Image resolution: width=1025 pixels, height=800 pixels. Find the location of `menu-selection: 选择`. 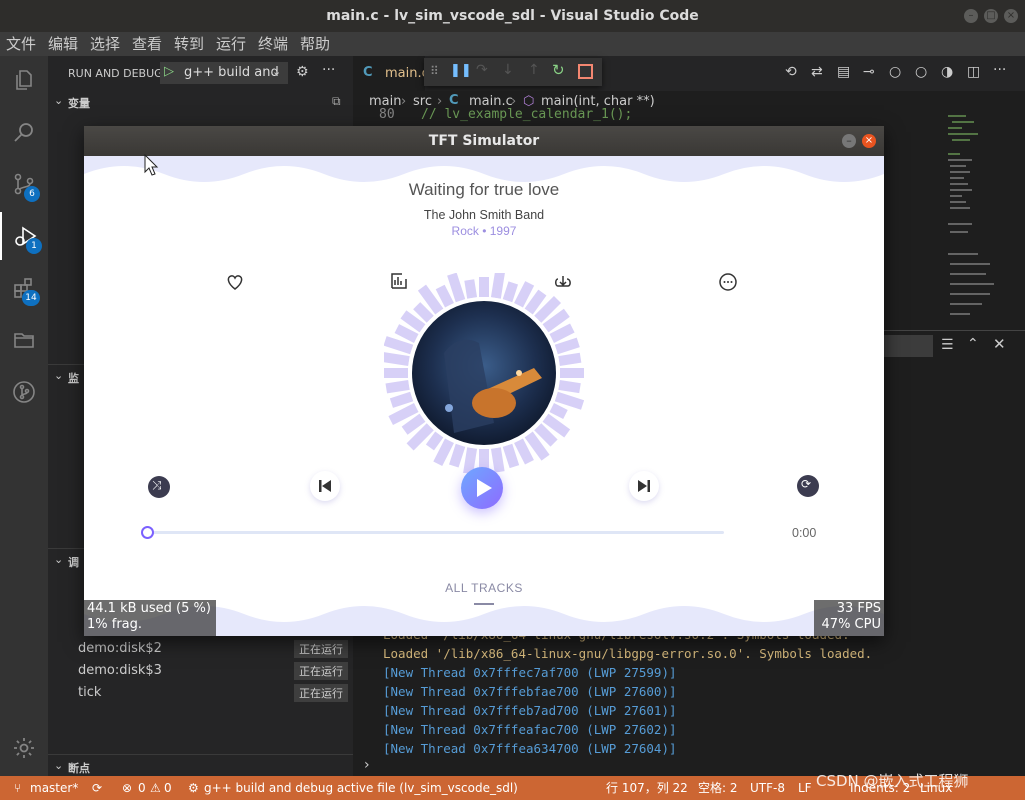

menu-selection: 选择 is located at coordinates (105, 44).